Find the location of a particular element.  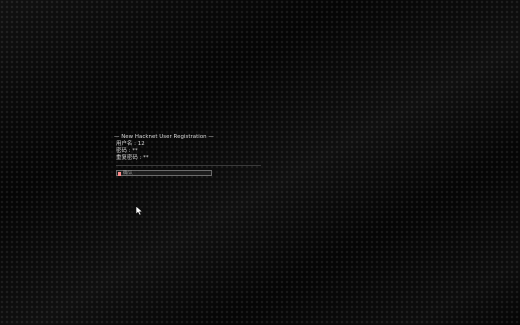

confirm-password-label: 重复密码 is located at coordinates (127, 158).